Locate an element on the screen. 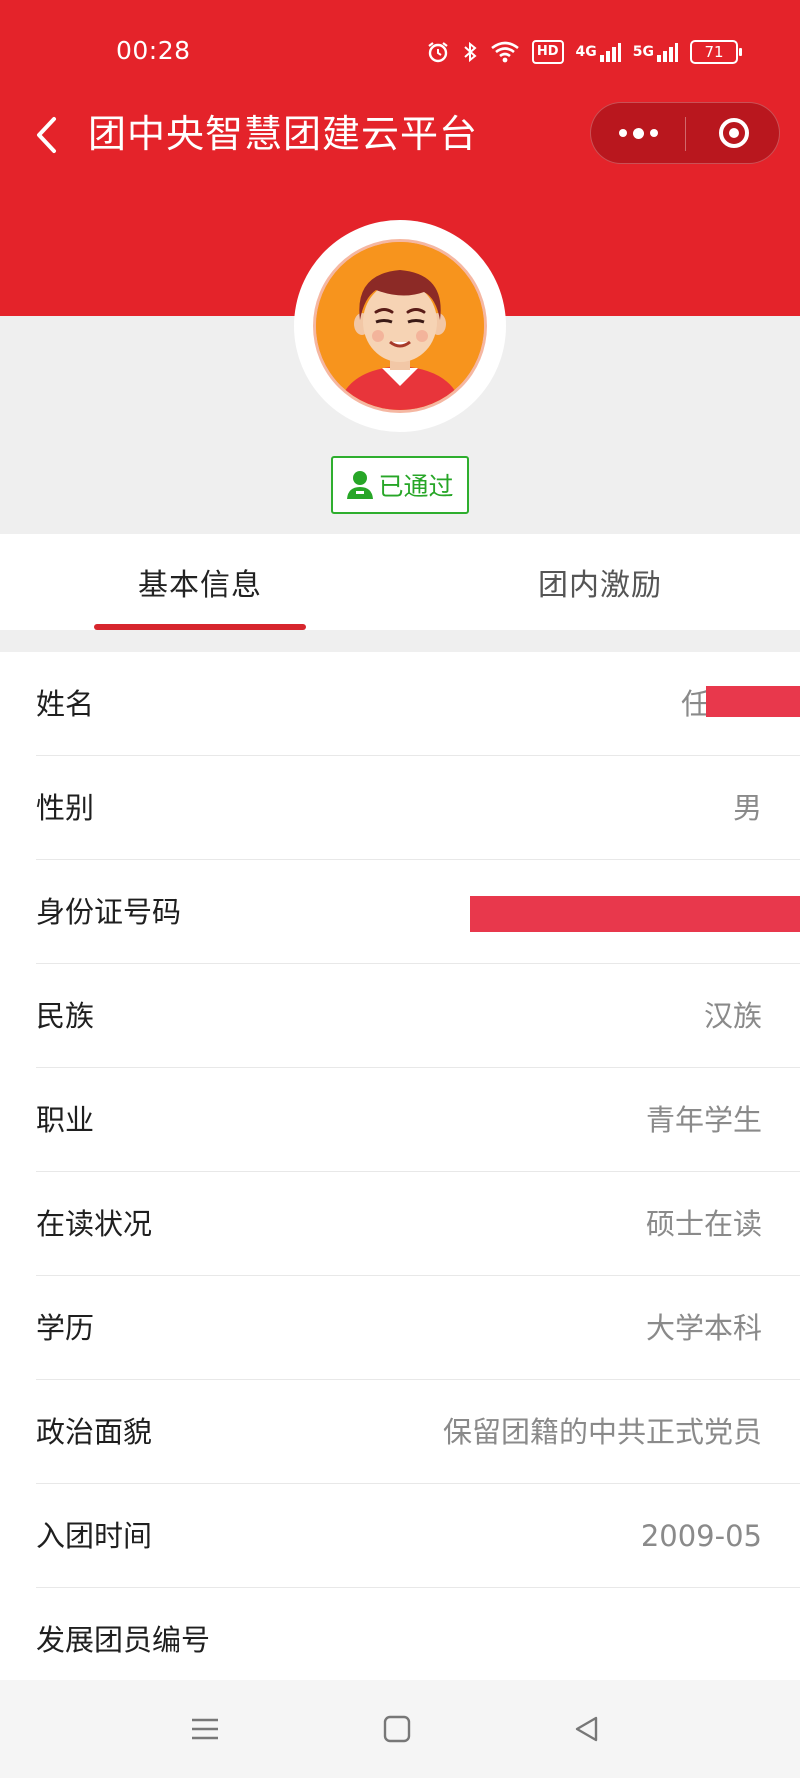 This screenshot has width=800, height=1778. target-close-icon is located at coordinates (733, 133).